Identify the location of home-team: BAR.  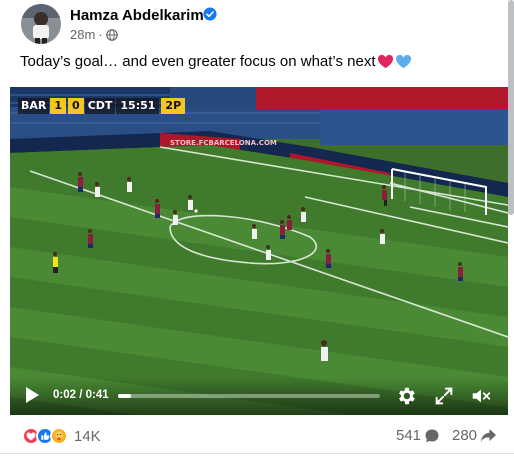
(34, 106).